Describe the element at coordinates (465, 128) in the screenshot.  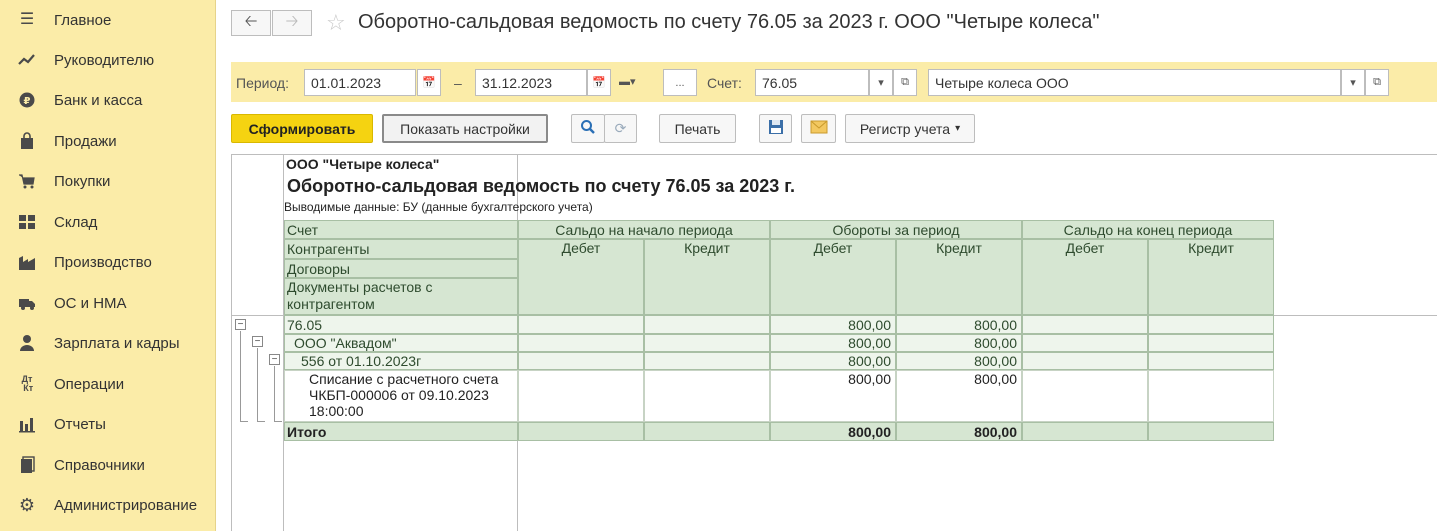
I see `show-settings-button: Показать настройки` at that location.